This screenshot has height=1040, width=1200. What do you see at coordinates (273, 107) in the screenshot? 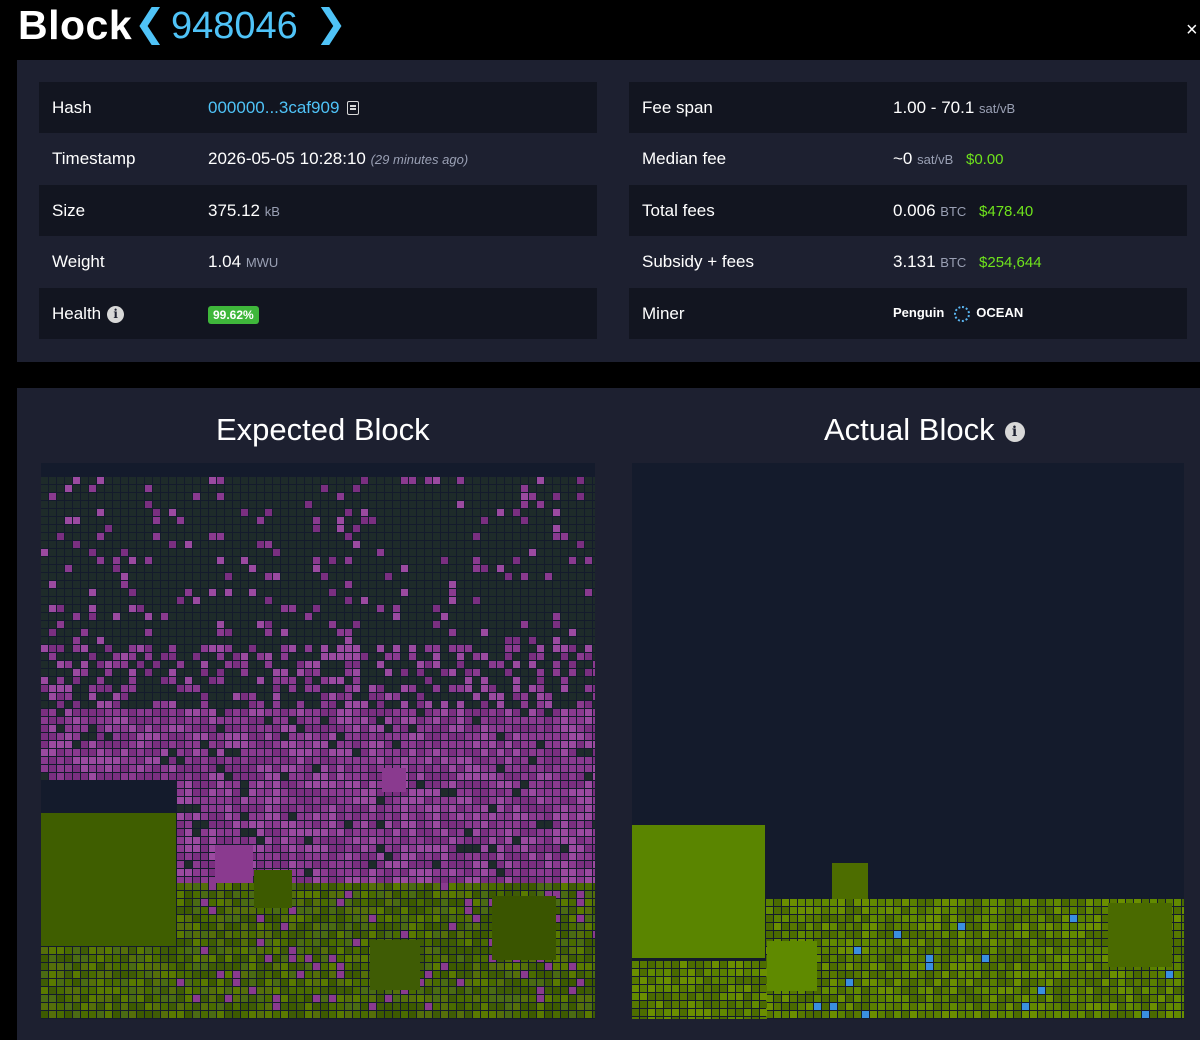
I see `hash-link: 000000...3caf909` at bounding box center [273, 107].